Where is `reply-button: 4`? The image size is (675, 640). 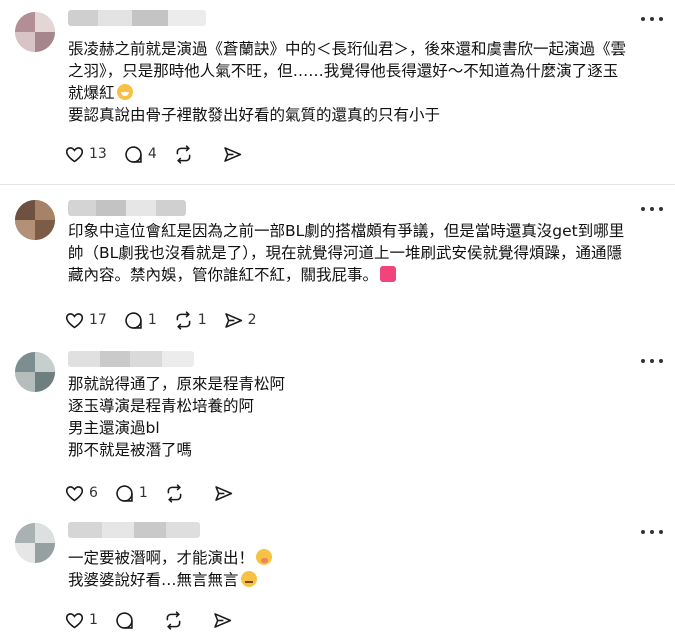 reply-button: 4 is located at coordinates (140, 154).